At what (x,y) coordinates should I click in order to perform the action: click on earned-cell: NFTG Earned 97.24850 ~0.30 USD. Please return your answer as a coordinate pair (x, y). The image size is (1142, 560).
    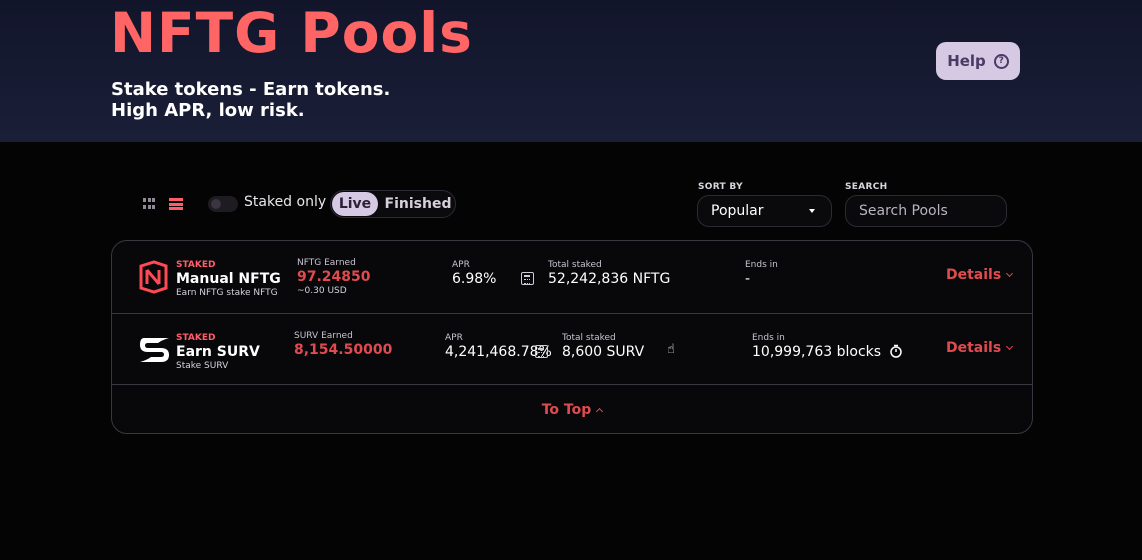
    Looking at the image, I should click on (334, 277).